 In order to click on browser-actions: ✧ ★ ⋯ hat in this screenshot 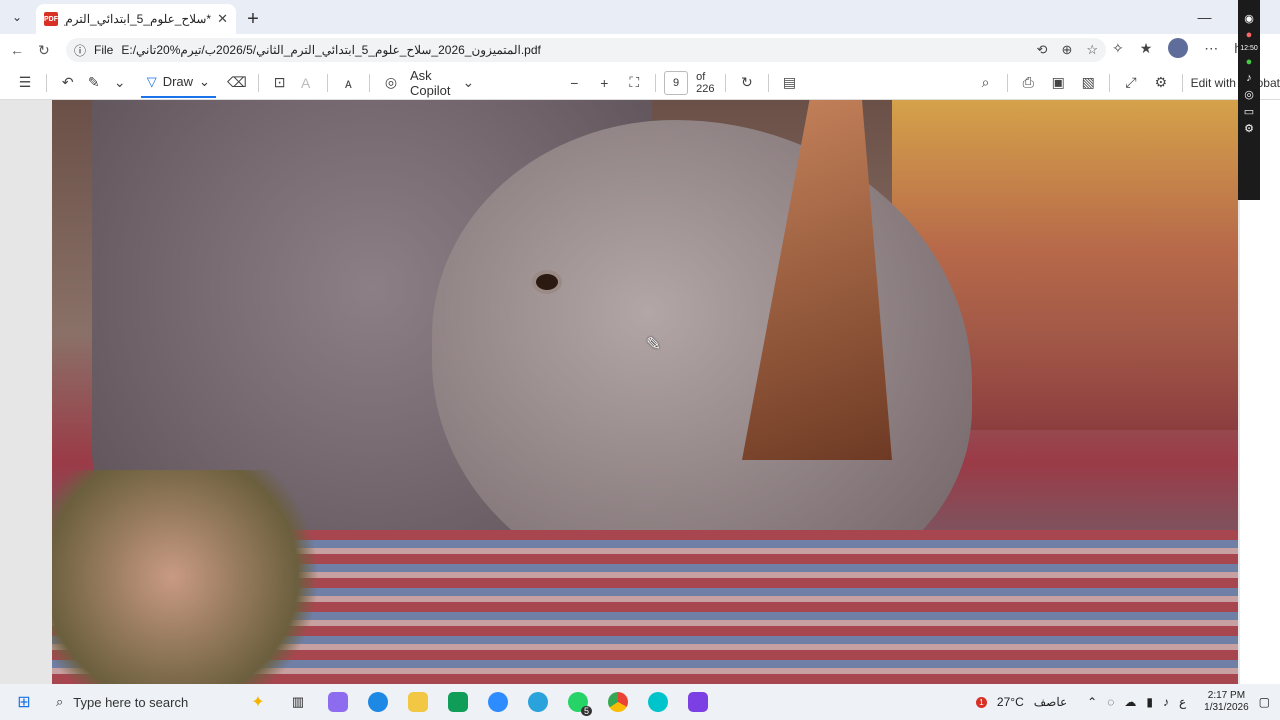, I will do `click(1183, 48)`.